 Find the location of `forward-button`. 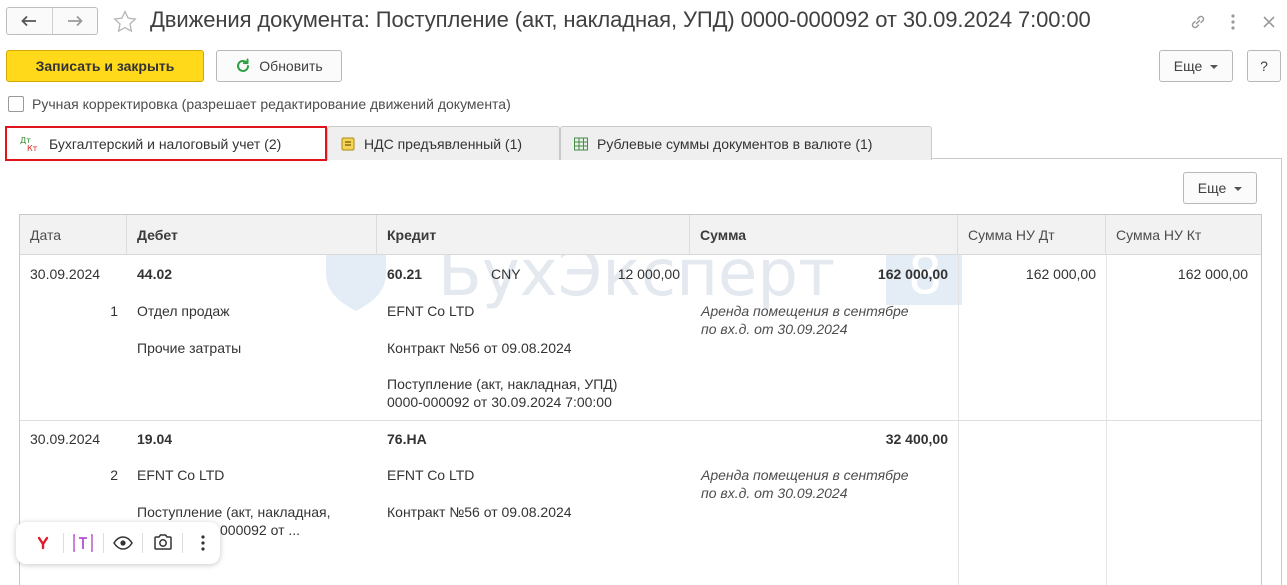

forward-button is located at coordinates (74, 21).